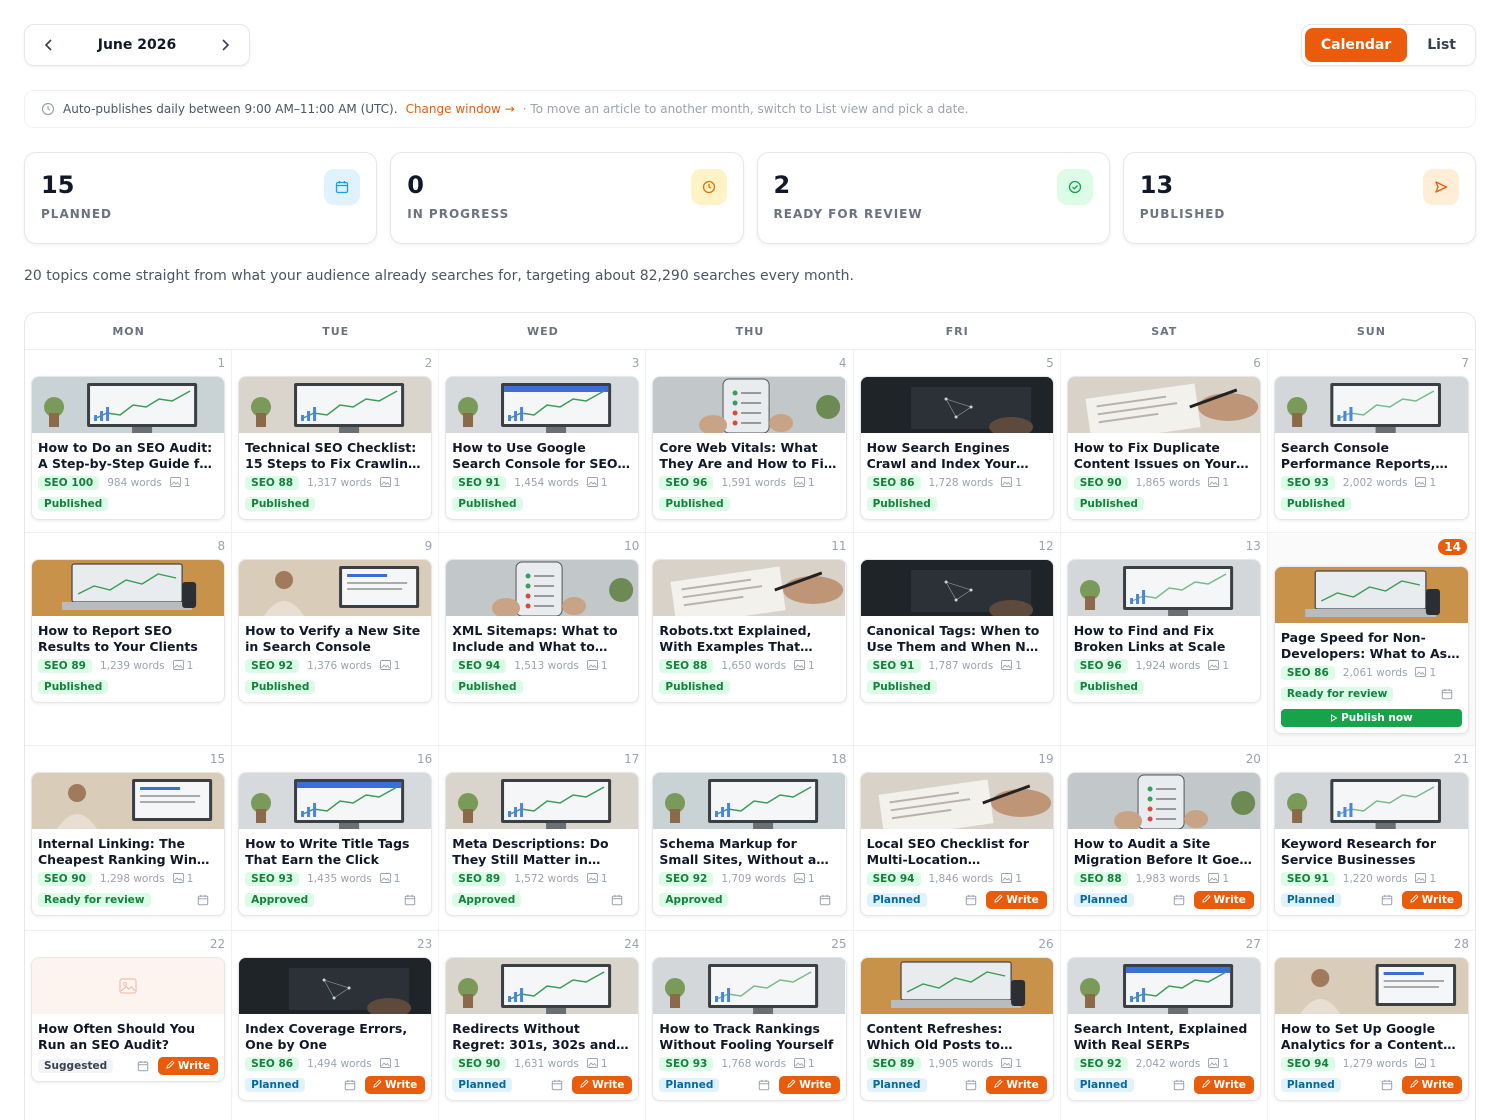 The width and height of the screenshot is (1500, 1120). I want to click on stat-label: PLANNED, so click(76, 214).